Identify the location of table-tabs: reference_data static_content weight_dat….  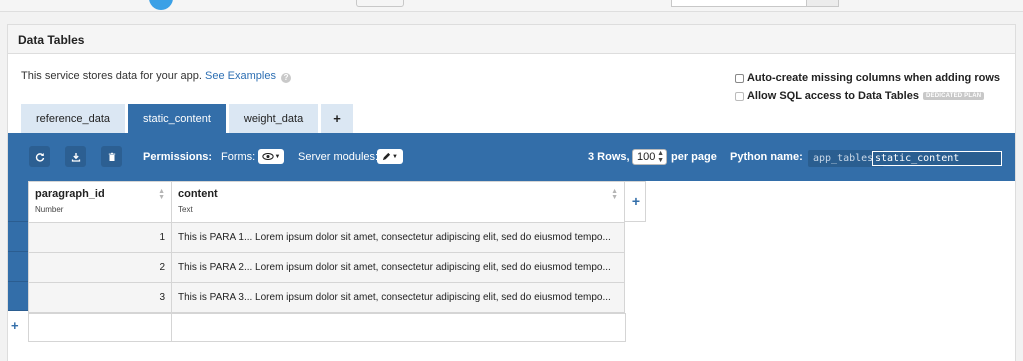
(188, 118).